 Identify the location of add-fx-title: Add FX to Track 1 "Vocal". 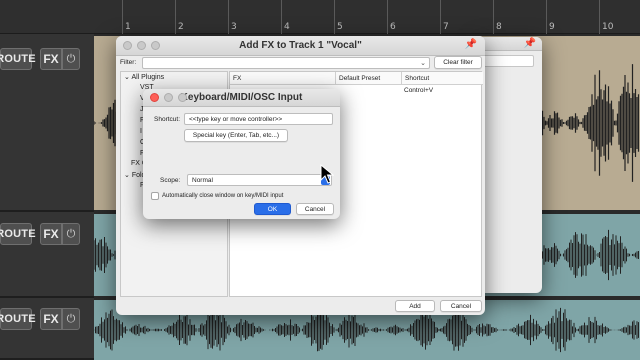
(300, 45).